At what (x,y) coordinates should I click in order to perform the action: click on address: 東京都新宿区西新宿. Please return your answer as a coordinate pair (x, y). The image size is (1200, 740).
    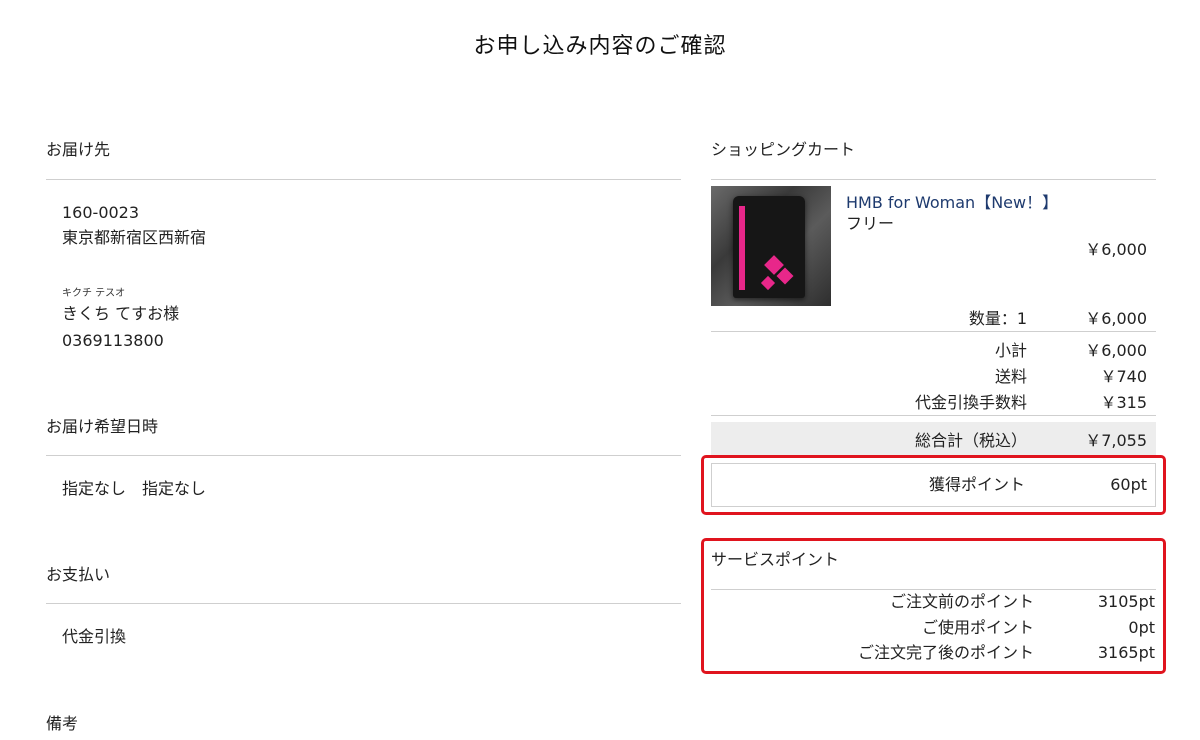
    Looking at the image, I should click on (134, 237).